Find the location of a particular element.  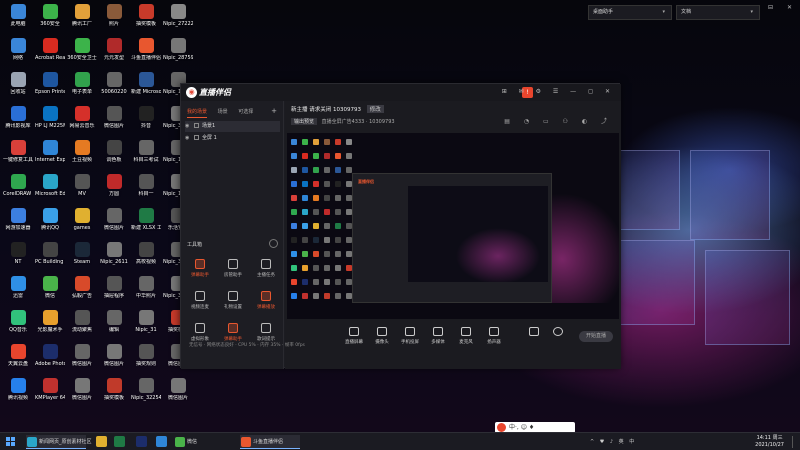

tab-optional: 可选择 is located at coordinates (245, 112).